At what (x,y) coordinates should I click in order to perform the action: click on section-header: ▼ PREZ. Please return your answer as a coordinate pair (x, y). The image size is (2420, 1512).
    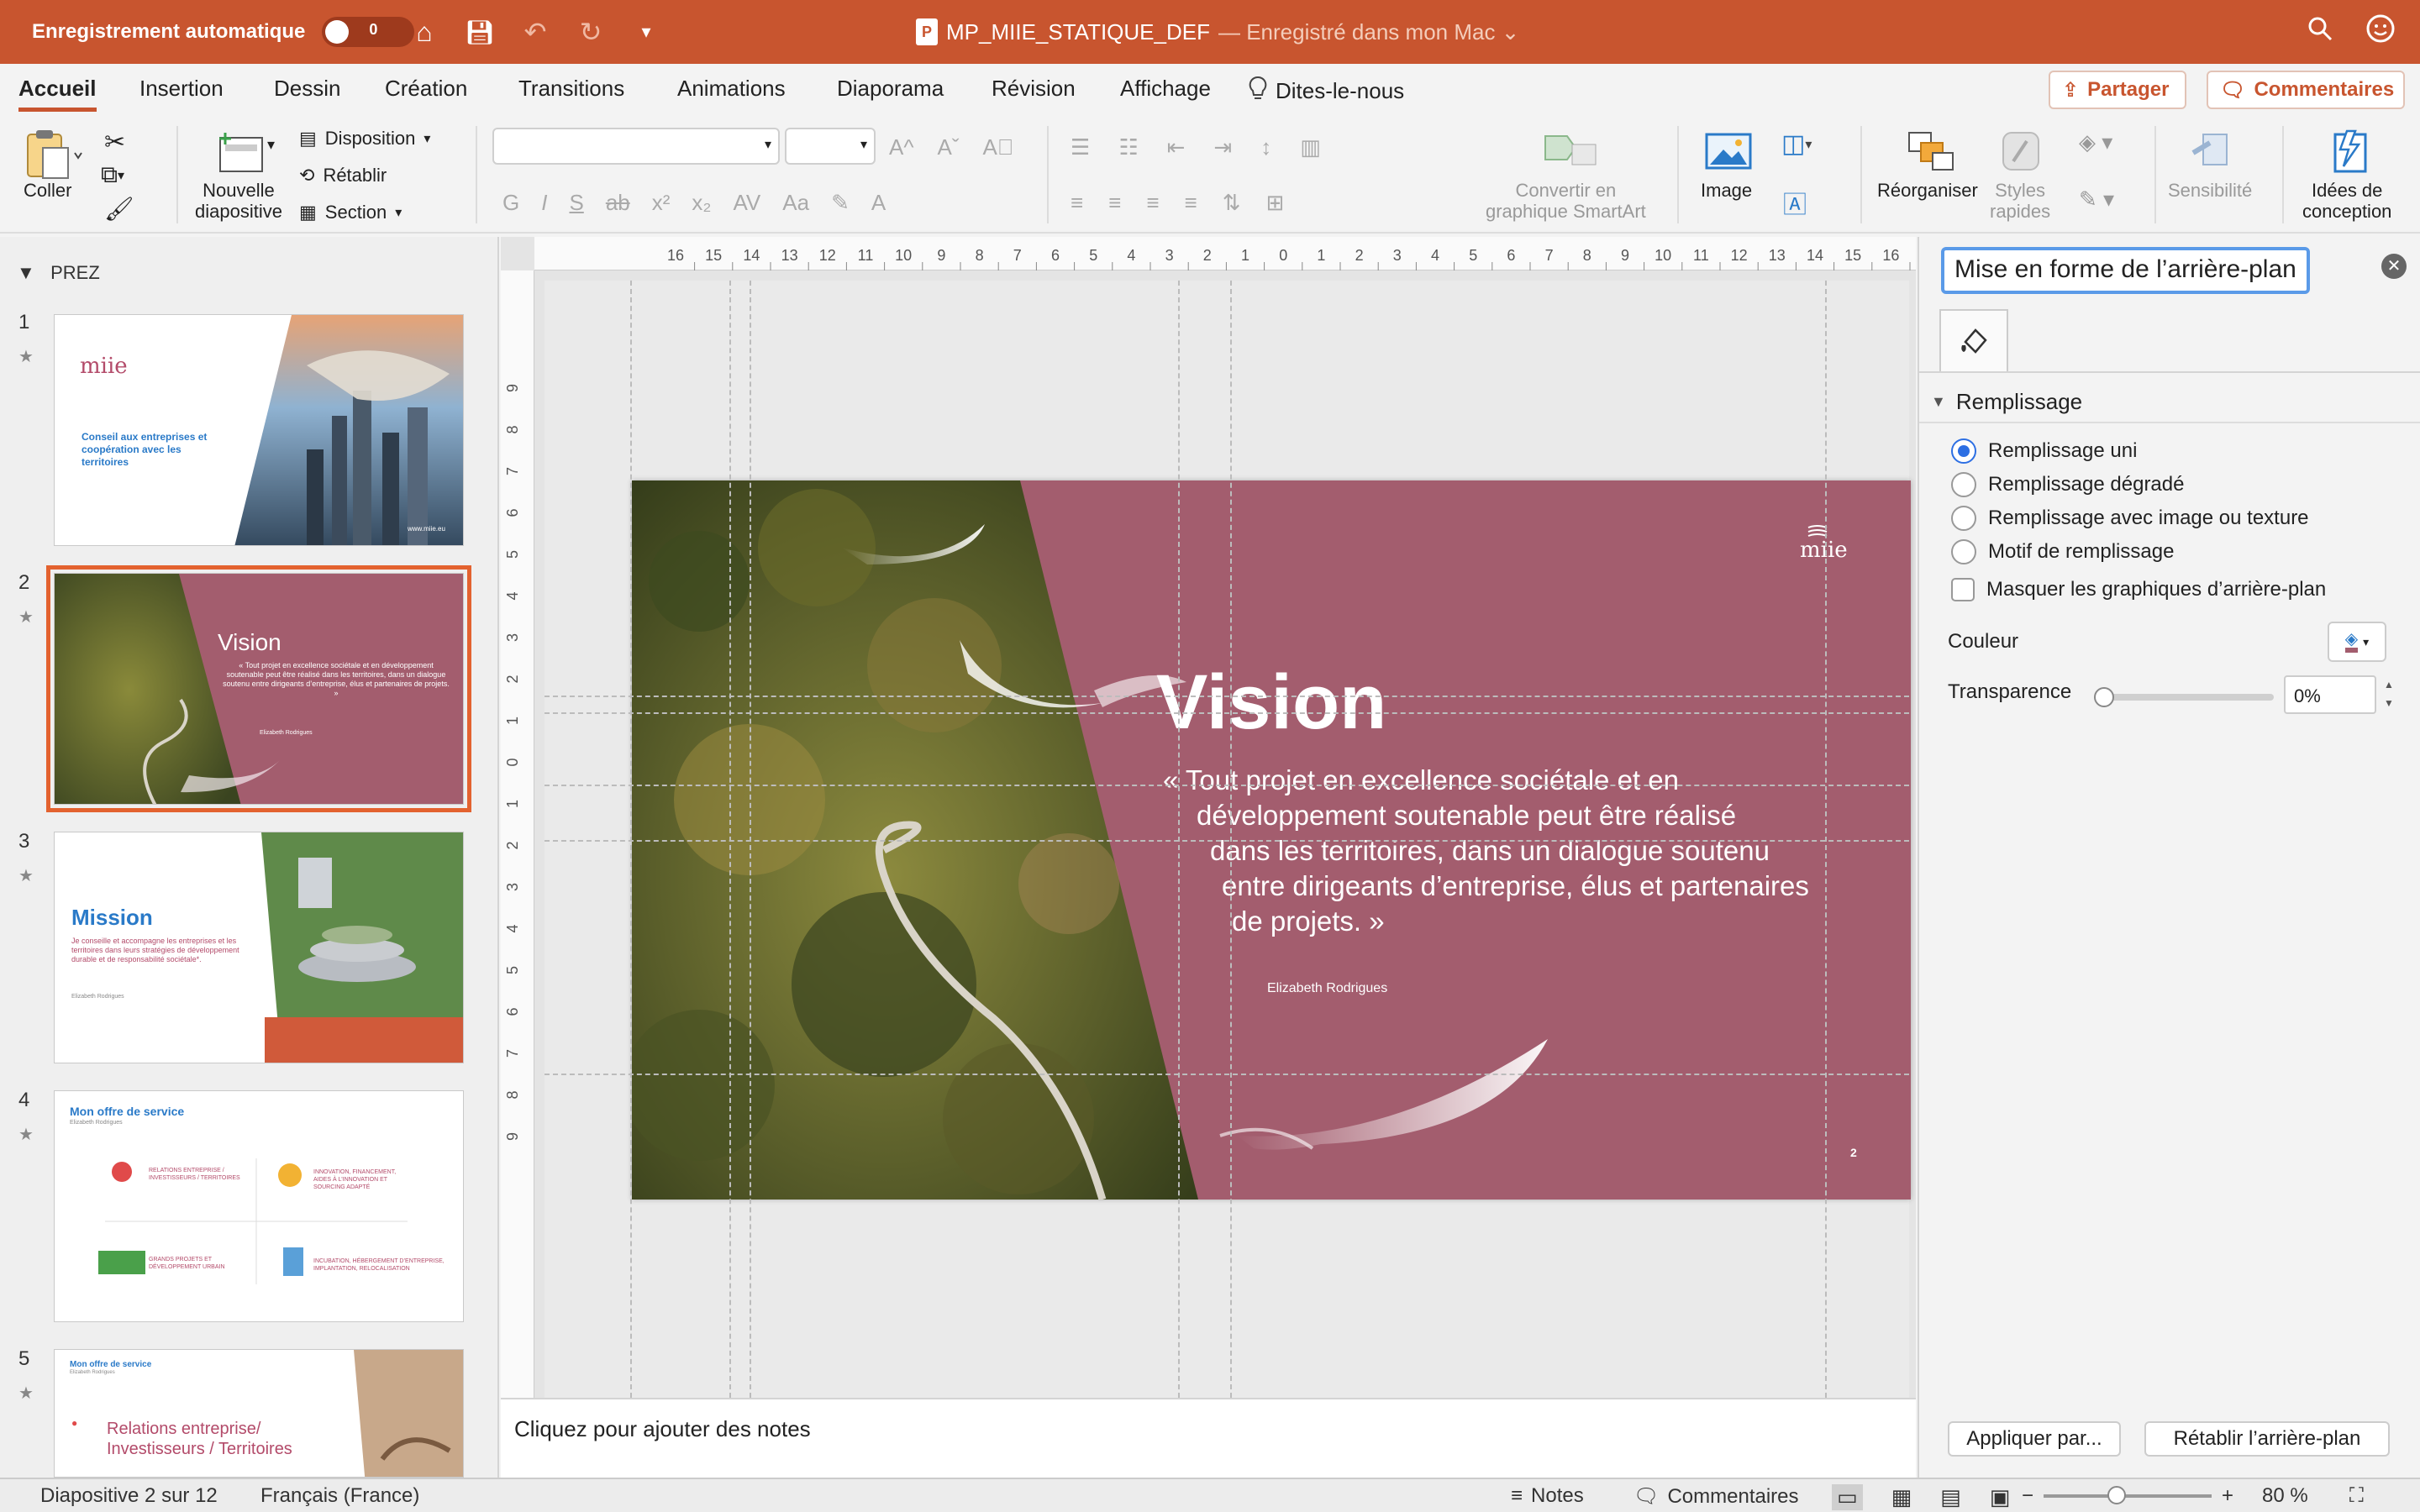
    Looking at the image, I should click on (58, 273).